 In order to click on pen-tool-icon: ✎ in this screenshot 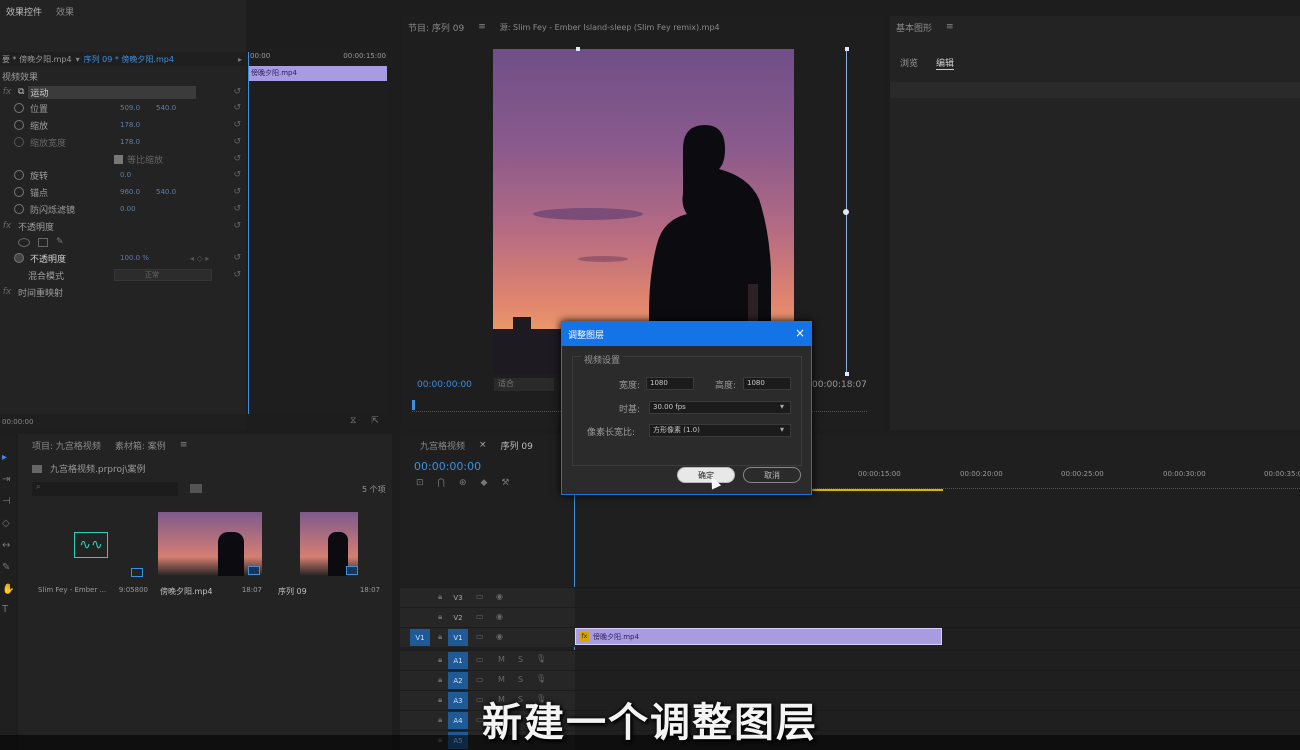, I will do `click(8, 568)`.